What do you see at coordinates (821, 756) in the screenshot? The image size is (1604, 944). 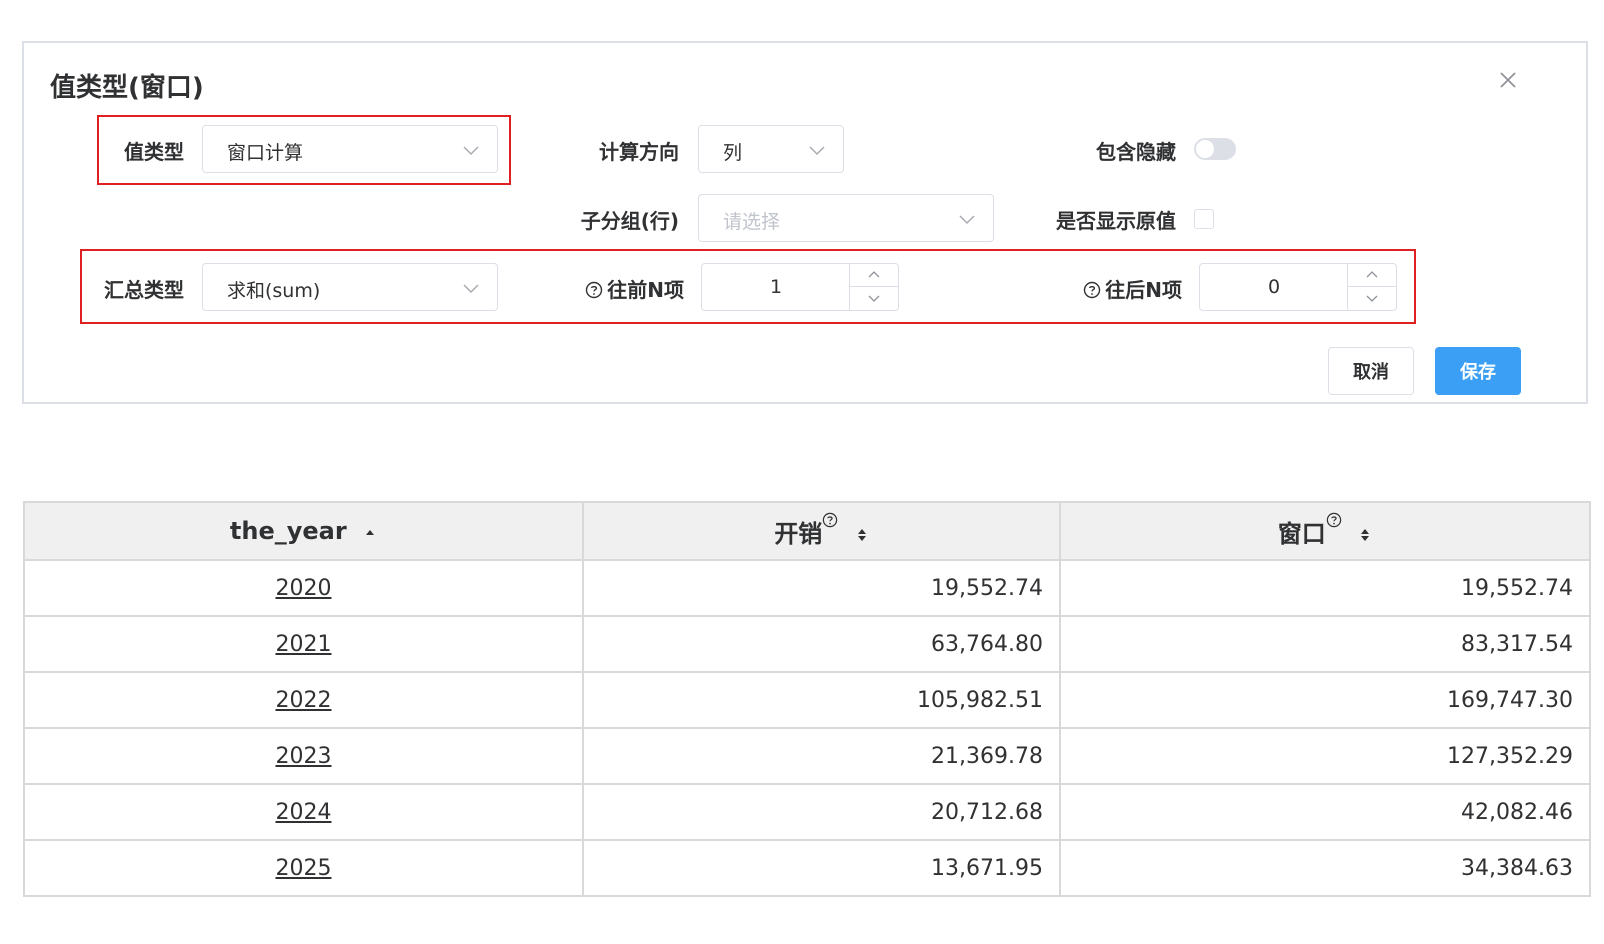 I see `cost-cell: 21,369.78` at bounding box center [821, 756].